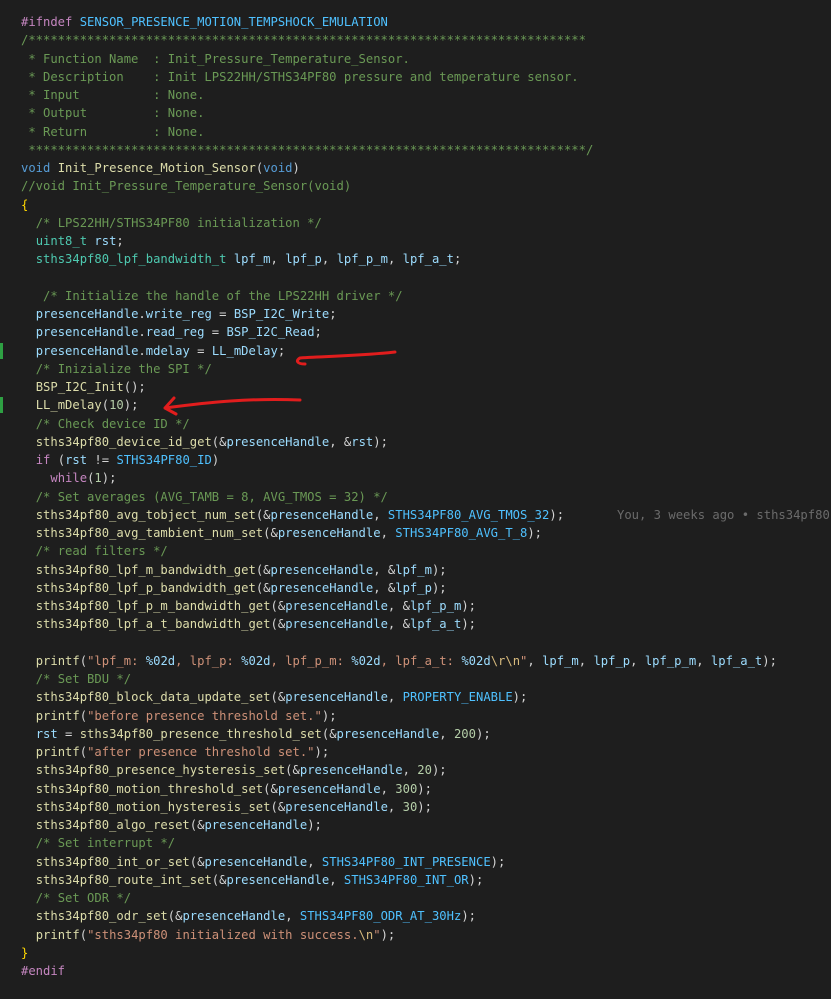 The height and width of the screenshot is (999, 831). Describe the element at coordinates (415, 551) in the screenshot. I see `code-line: /* read filters */` at that location.